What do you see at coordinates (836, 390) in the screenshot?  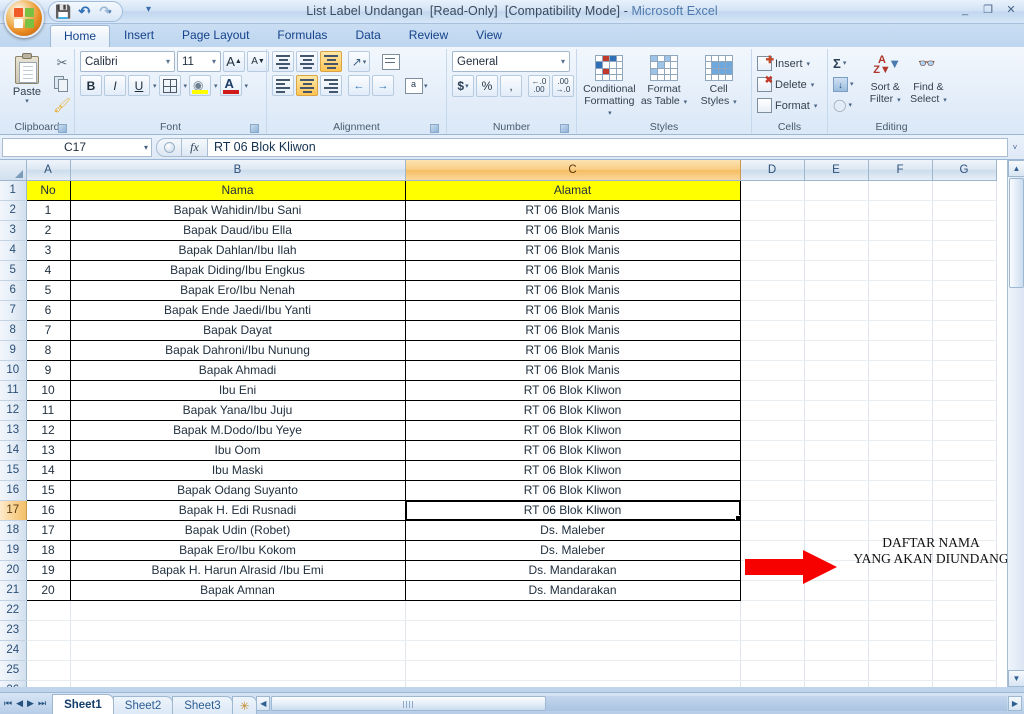 I see `cell-e11` at bounding box center [836, 390].